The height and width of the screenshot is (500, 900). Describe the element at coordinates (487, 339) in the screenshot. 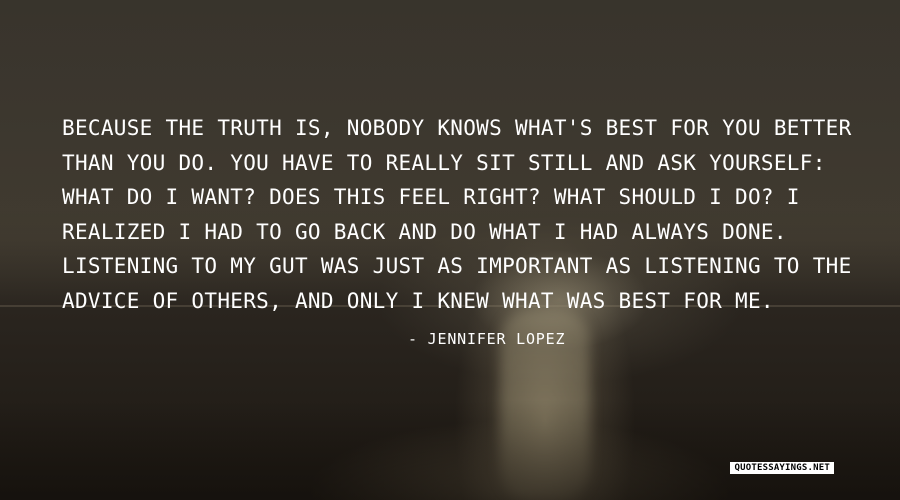

I see `quote-author: - Jennifer Lopez` at that location.